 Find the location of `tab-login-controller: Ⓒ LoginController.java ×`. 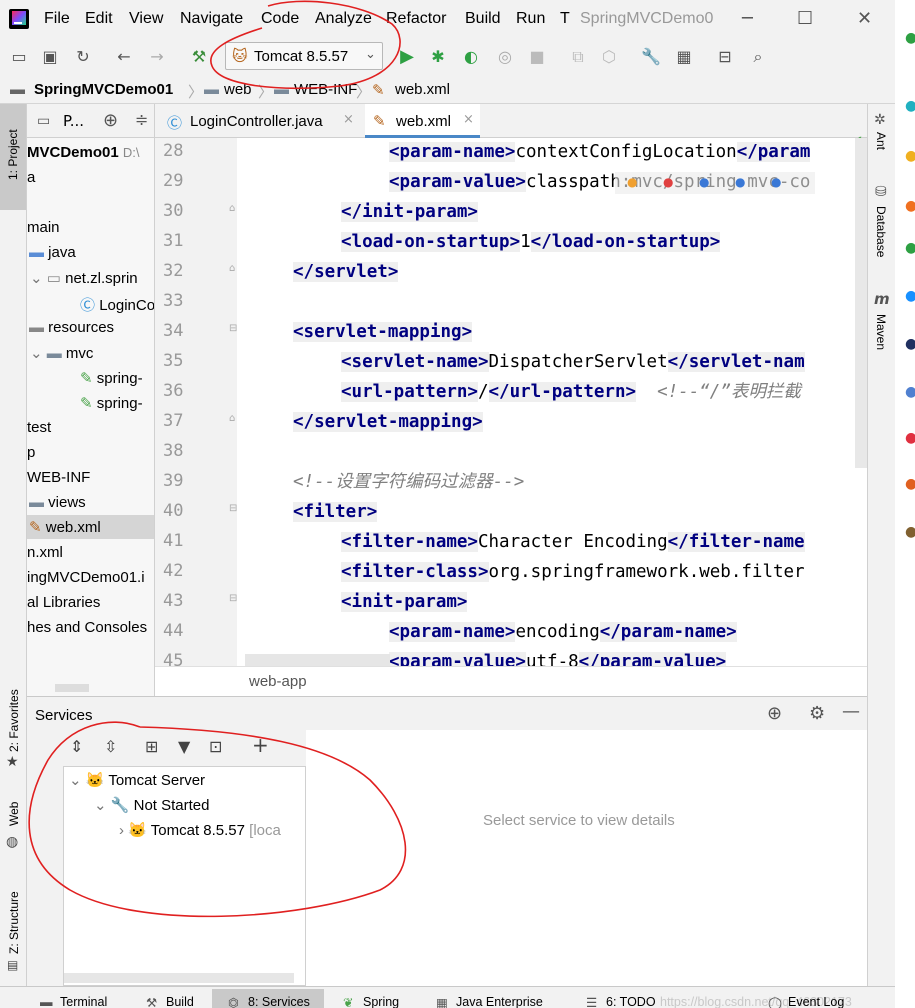

tab-login-controller: Ⓒ LoginController.java × is located at coordinates (263, 121).